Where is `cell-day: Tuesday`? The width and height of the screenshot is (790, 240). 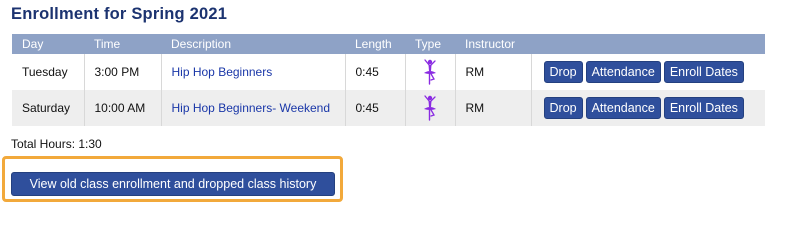
cell-day: Tuesday is located at coordinates (45, 72).